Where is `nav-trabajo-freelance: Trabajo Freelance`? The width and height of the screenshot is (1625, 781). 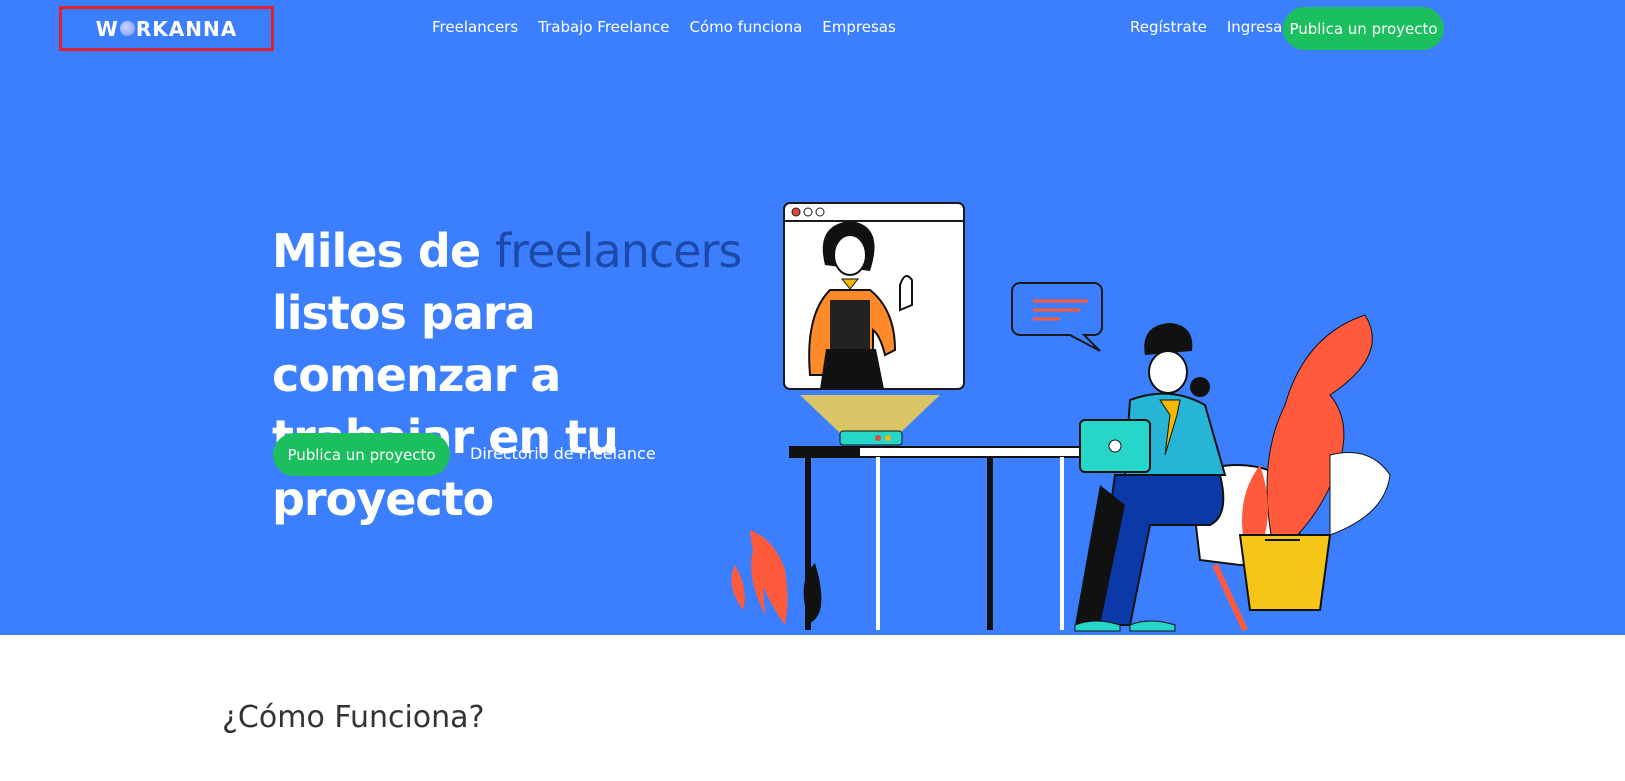
nav-trabajo-freelance: Trabajo Freelance is located at coordinates (603, 27).